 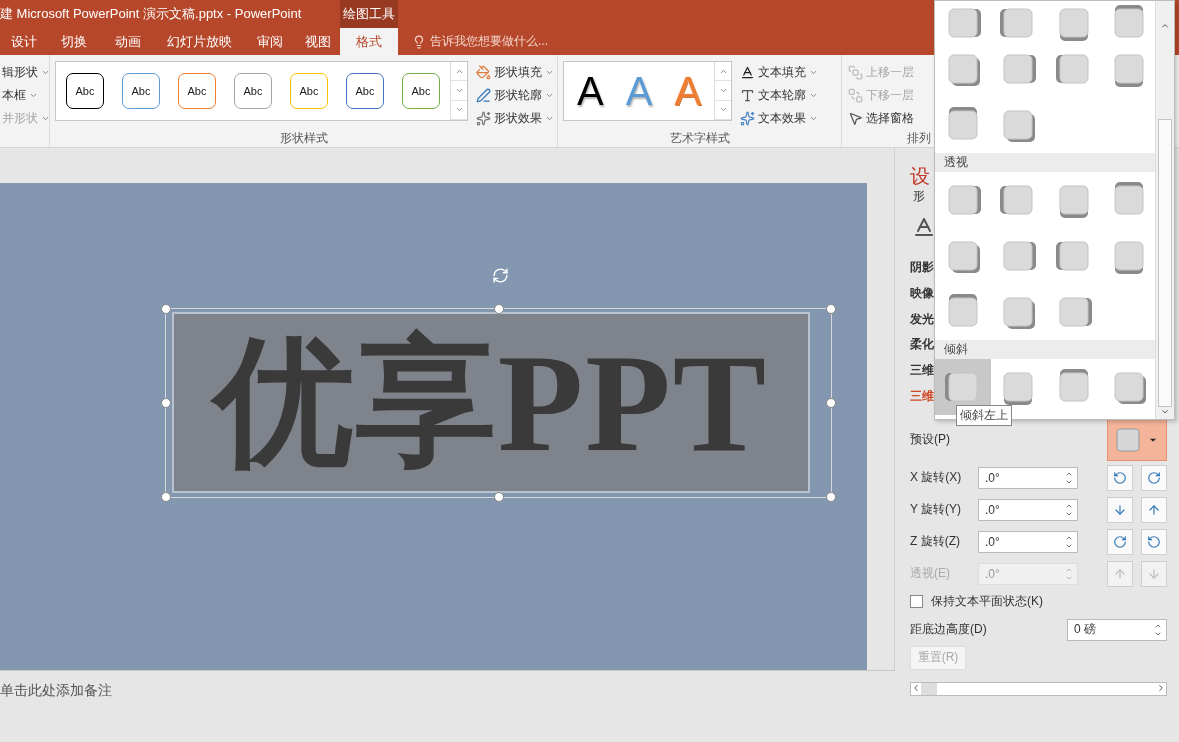 I want to click on rotation-label: Y 旋转(Y), so click(x=936, y=510).